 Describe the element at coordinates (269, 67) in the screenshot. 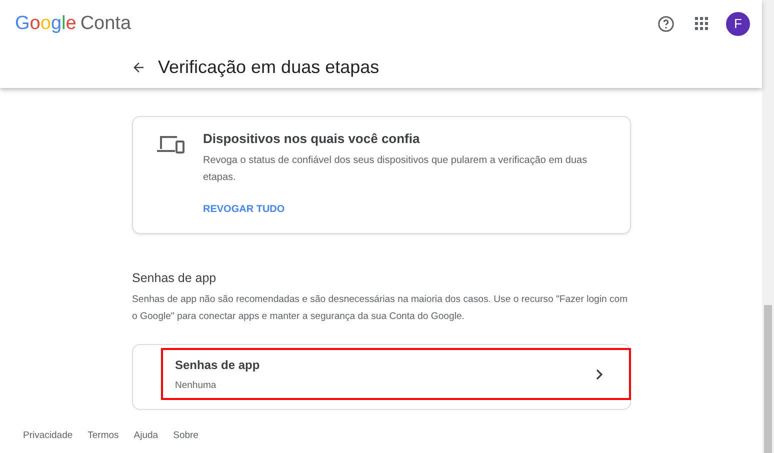

I see `page-title: Verificação em duas etapas` at that location.